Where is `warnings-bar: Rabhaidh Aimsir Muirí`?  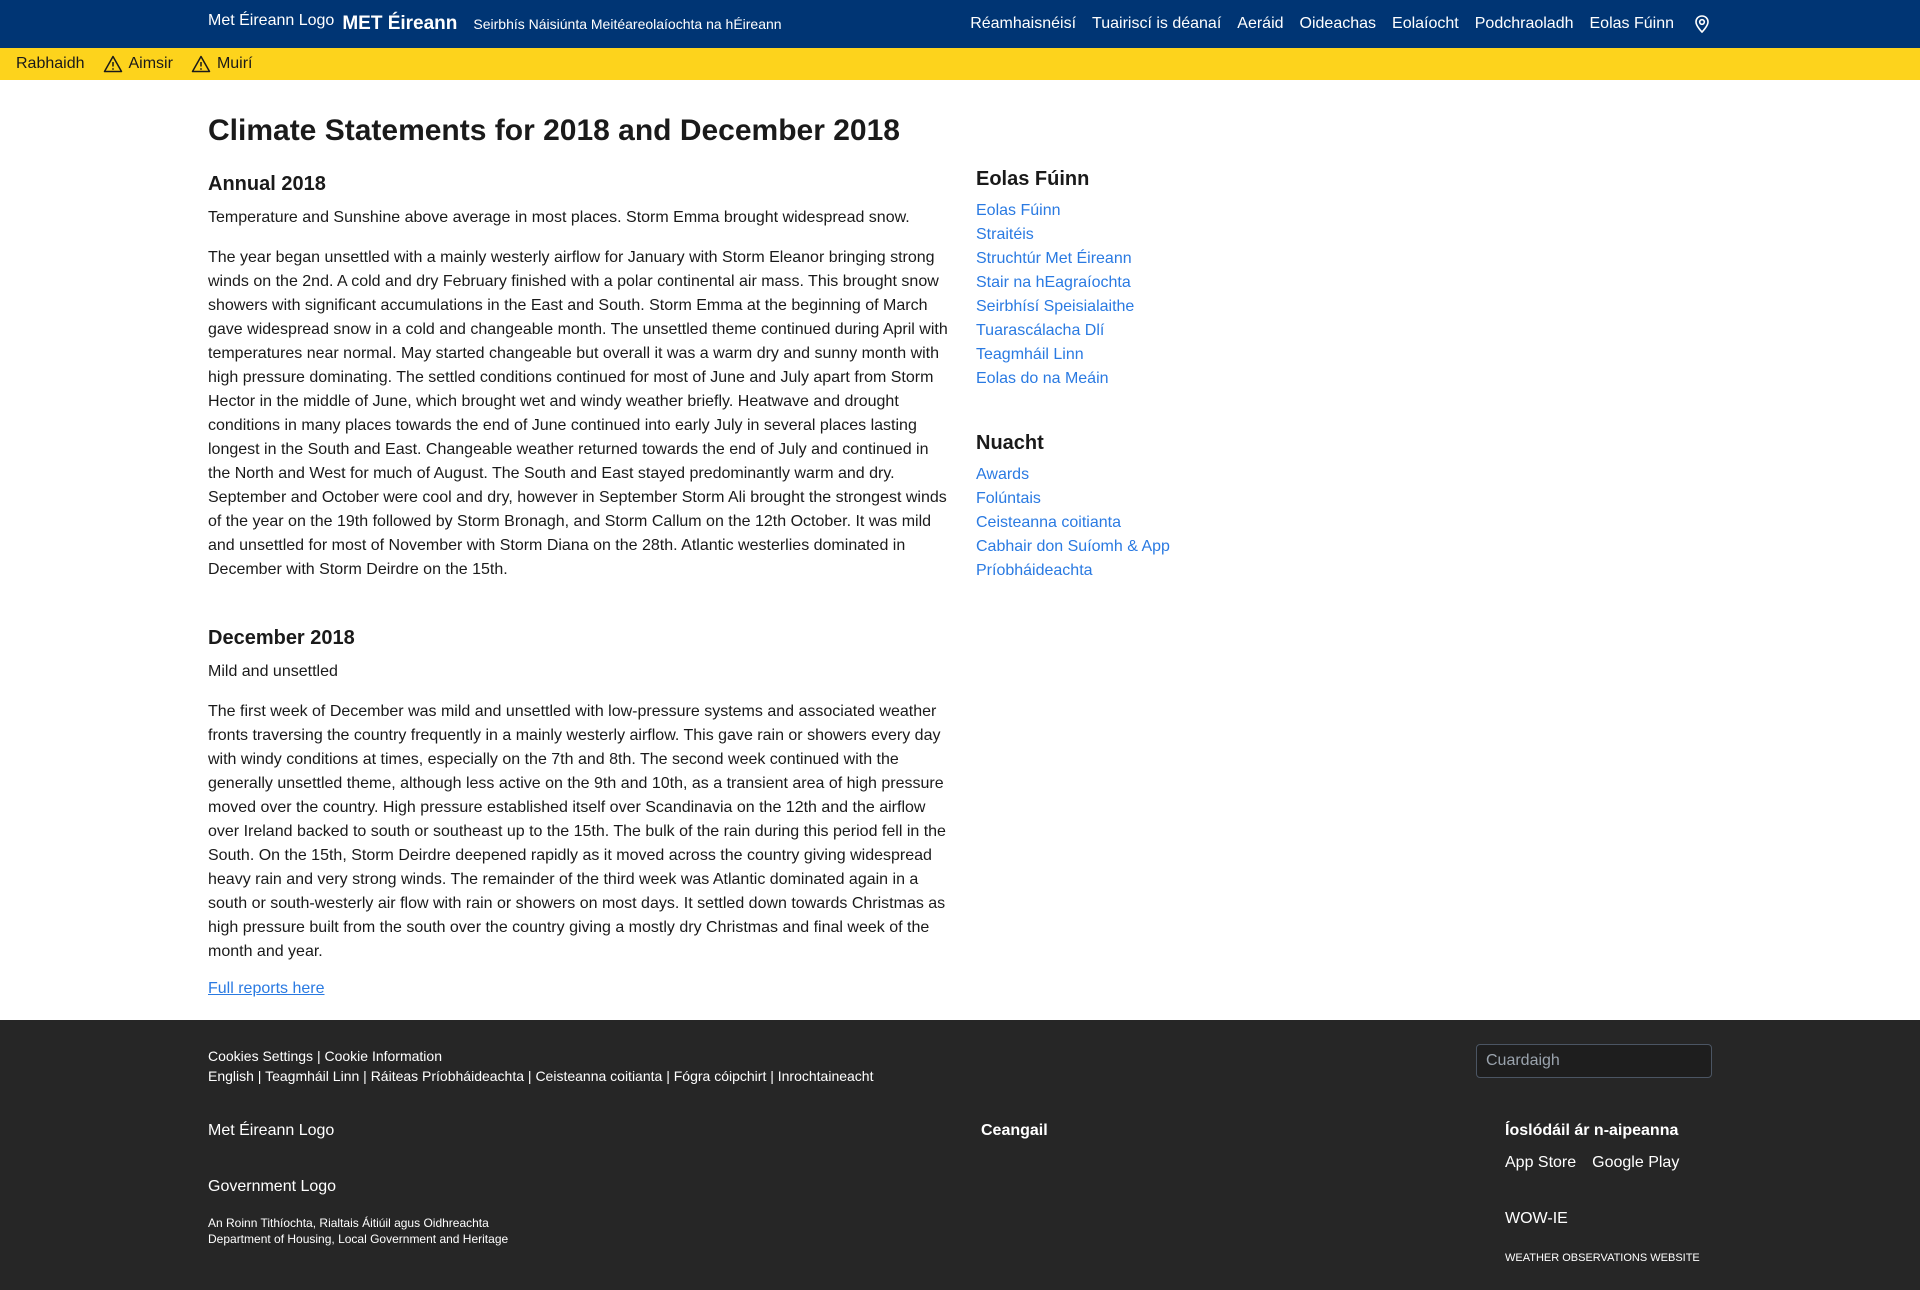 warnings-bar: Rabhaidh Aimsir Muirí is located at coordinates (960, 64).